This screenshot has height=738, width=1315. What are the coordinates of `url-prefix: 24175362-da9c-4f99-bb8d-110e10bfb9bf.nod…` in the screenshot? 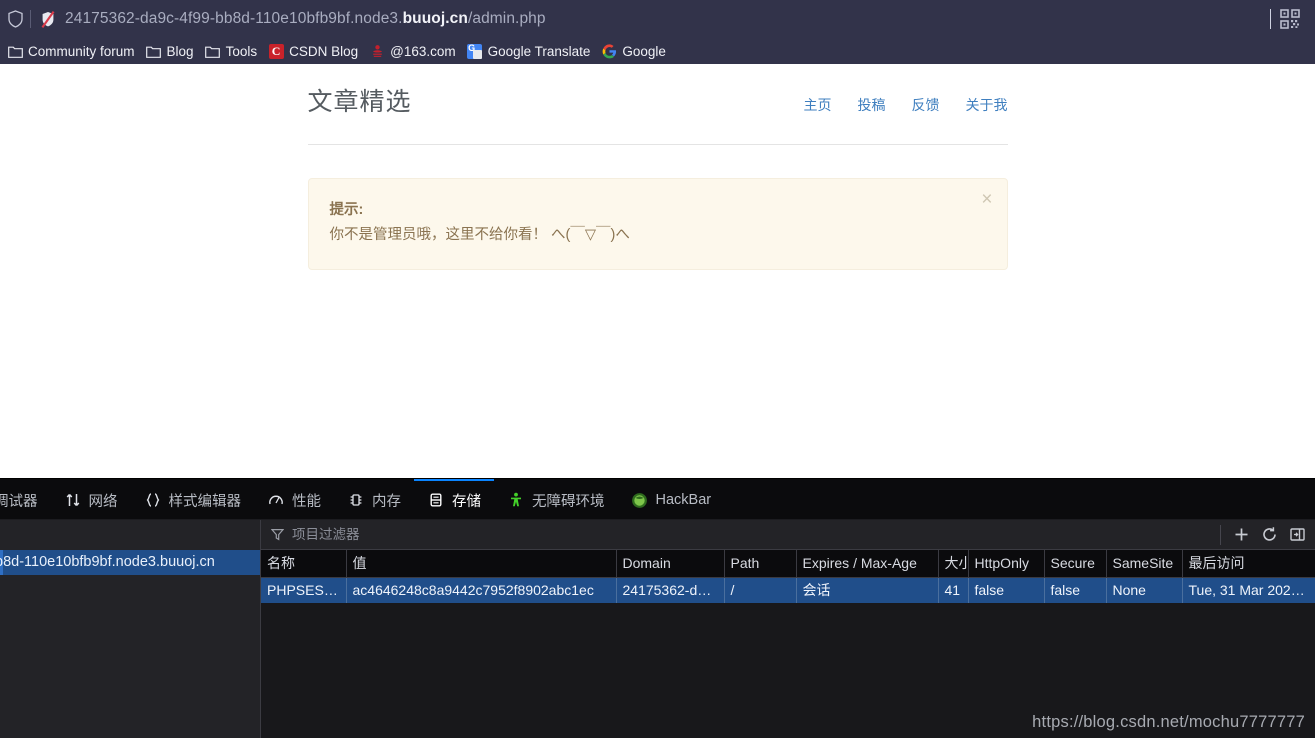 It's located at (234, 18).